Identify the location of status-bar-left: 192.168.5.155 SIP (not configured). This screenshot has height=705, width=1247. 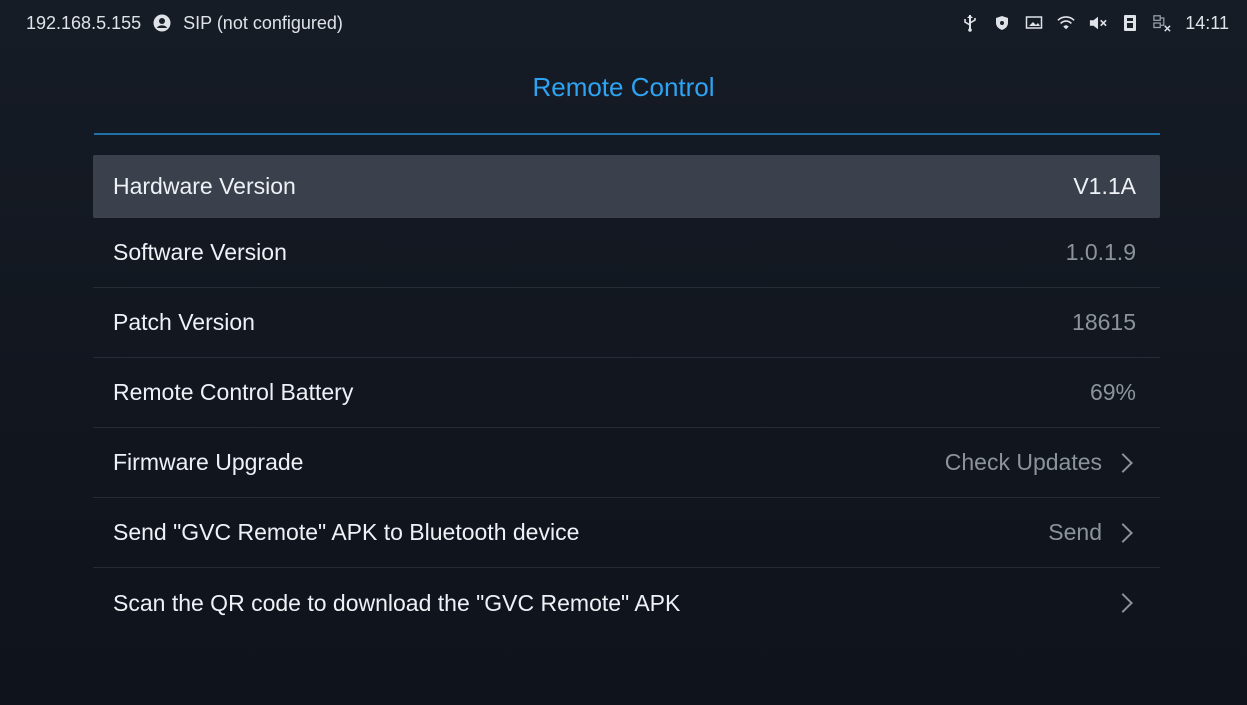
(184, 23).